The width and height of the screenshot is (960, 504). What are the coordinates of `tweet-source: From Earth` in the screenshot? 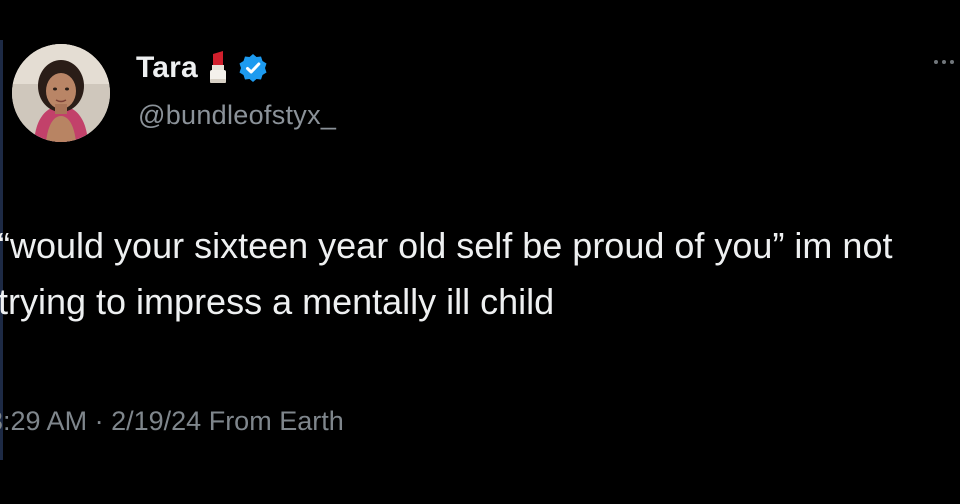 It's located at (276, 421).